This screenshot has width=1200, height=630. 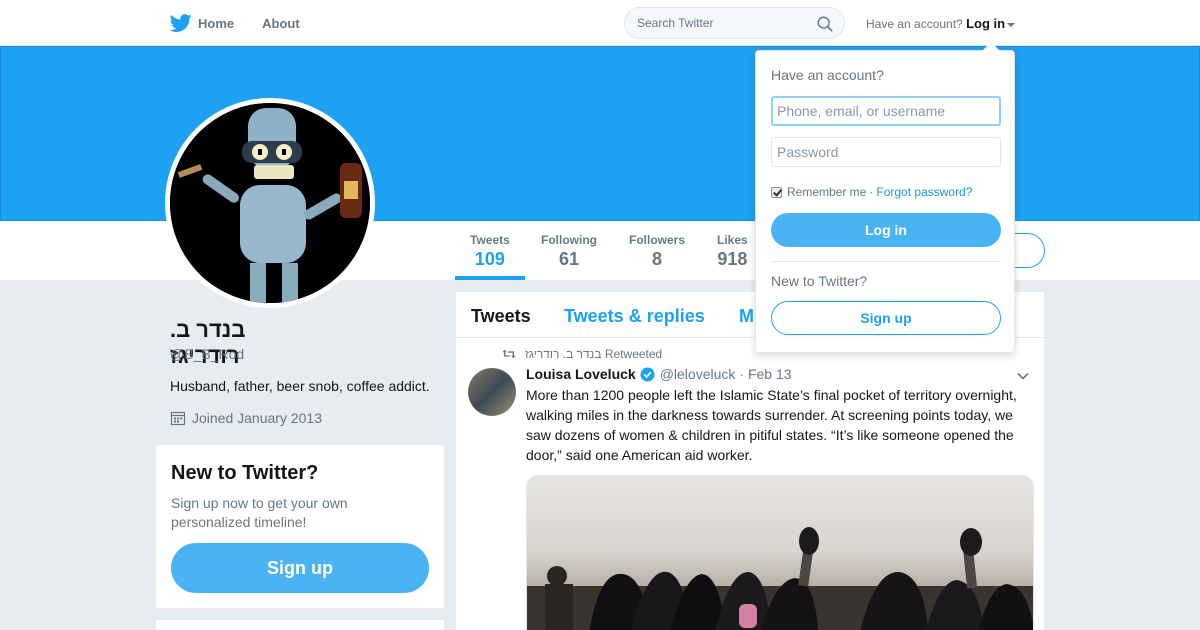 What do you see at coordinates (886, 152) in the screenshot?
I see `password-field: Password` at bounding box center [886, 152].